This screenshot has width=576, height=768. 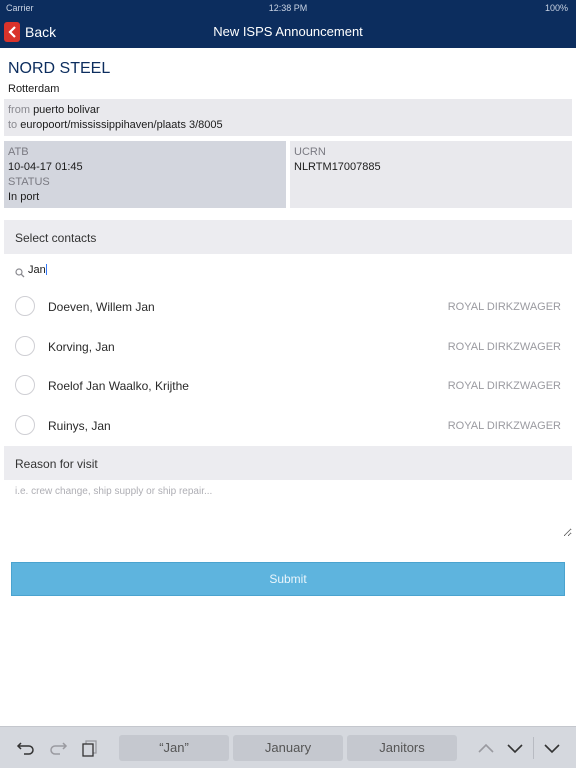 I want to click on battery-level: 100%, so click(x=556, y=8).